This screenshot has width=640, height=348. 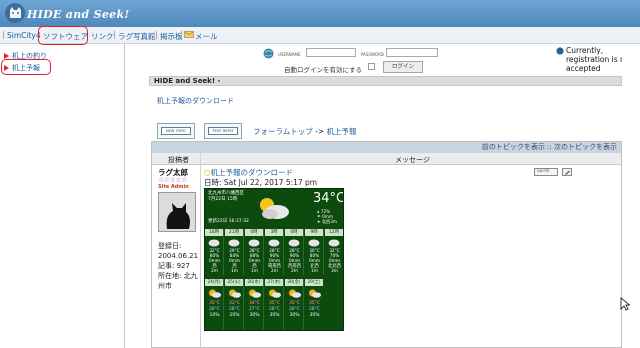 I want to click on topic-navigation: 前のトピックを表示 :: 次のトピックを表示, so click(x=386, y=147).